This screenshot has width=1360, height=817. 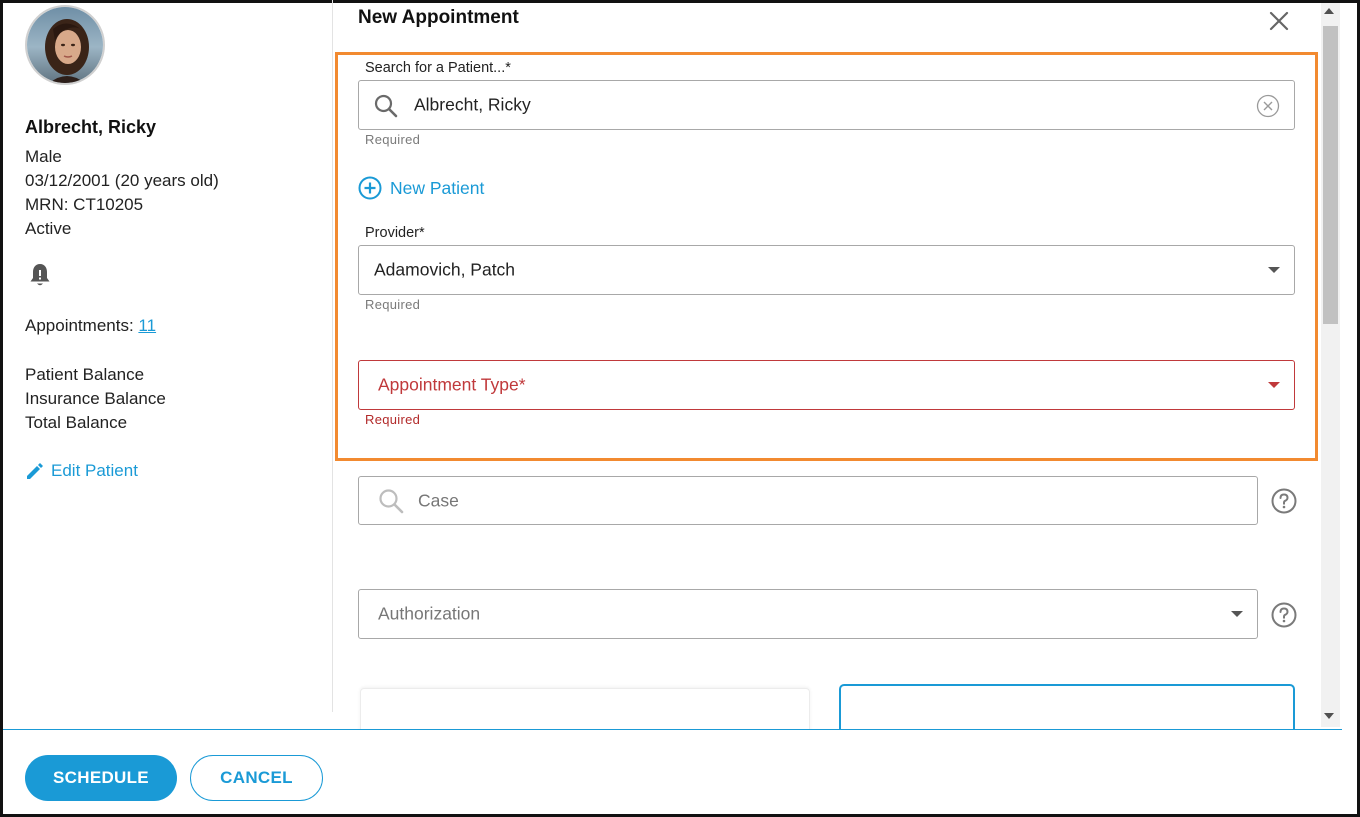 I want to click on patient-dob: 03/12/2001 (20 years old), so click(x=122, y=180).